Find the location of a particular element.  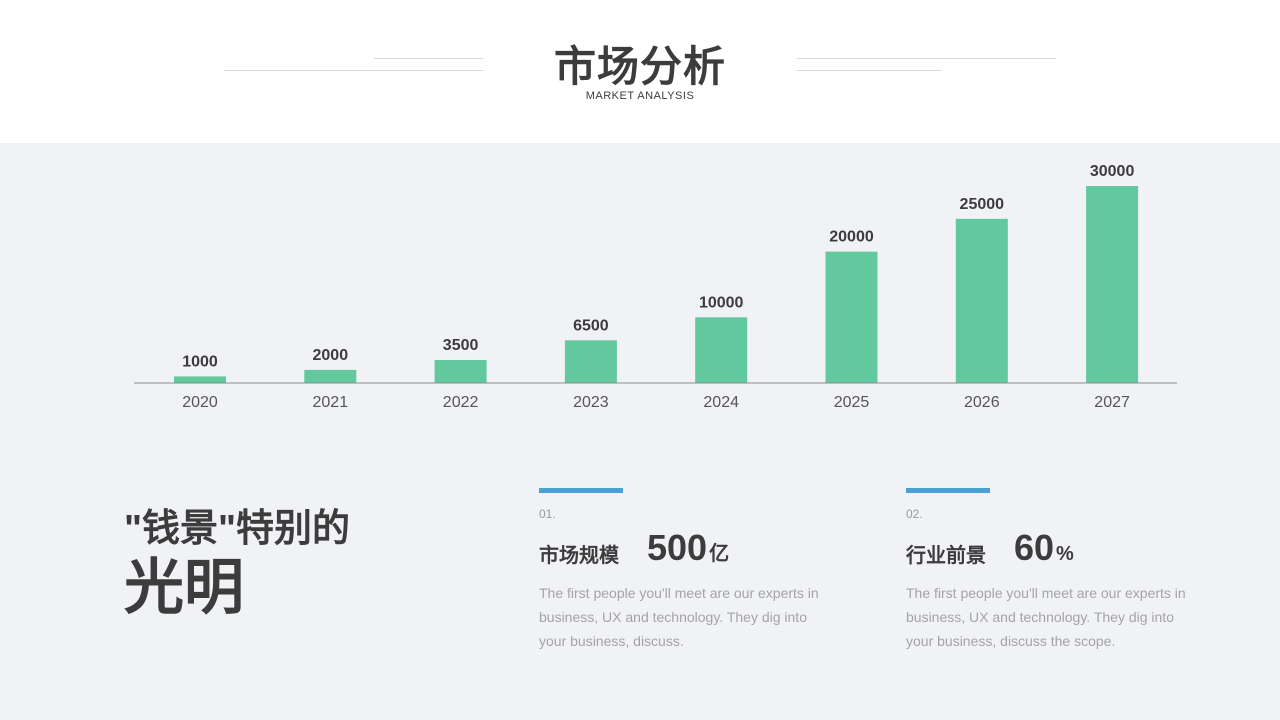

x-tick-label: 2027 is located at coordinates (1112, 402).